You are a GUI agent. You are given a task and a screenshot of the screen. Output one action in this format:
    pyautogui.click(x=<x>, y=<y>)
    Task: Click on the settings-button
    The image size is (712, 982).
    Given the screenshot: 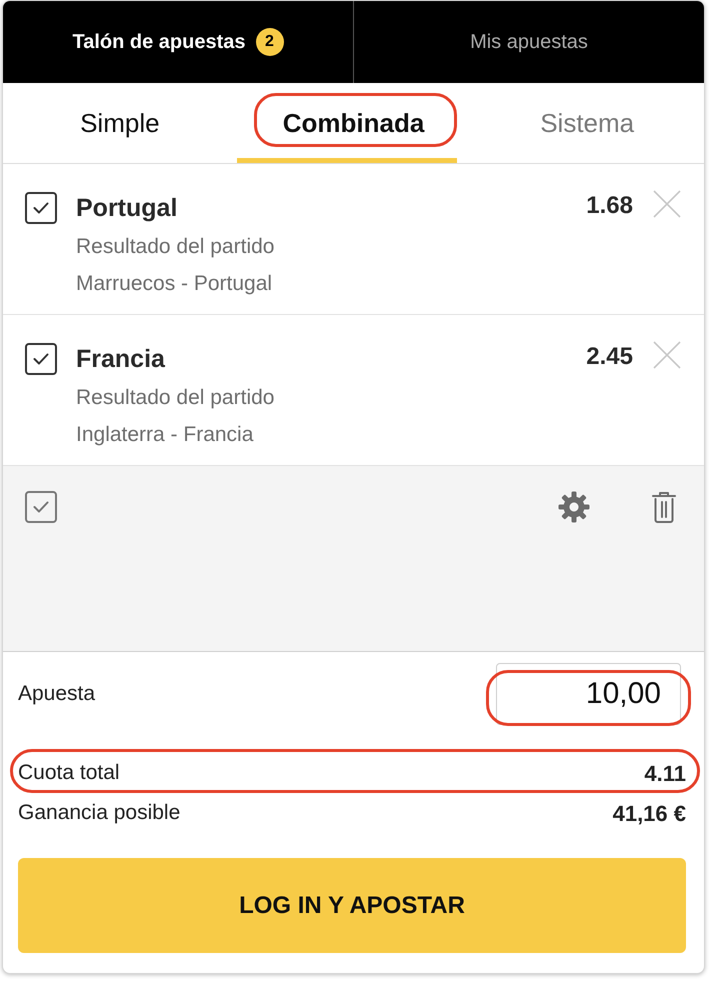 What is the action you would take?
    pyautogui.click(x=574, y=507)
    